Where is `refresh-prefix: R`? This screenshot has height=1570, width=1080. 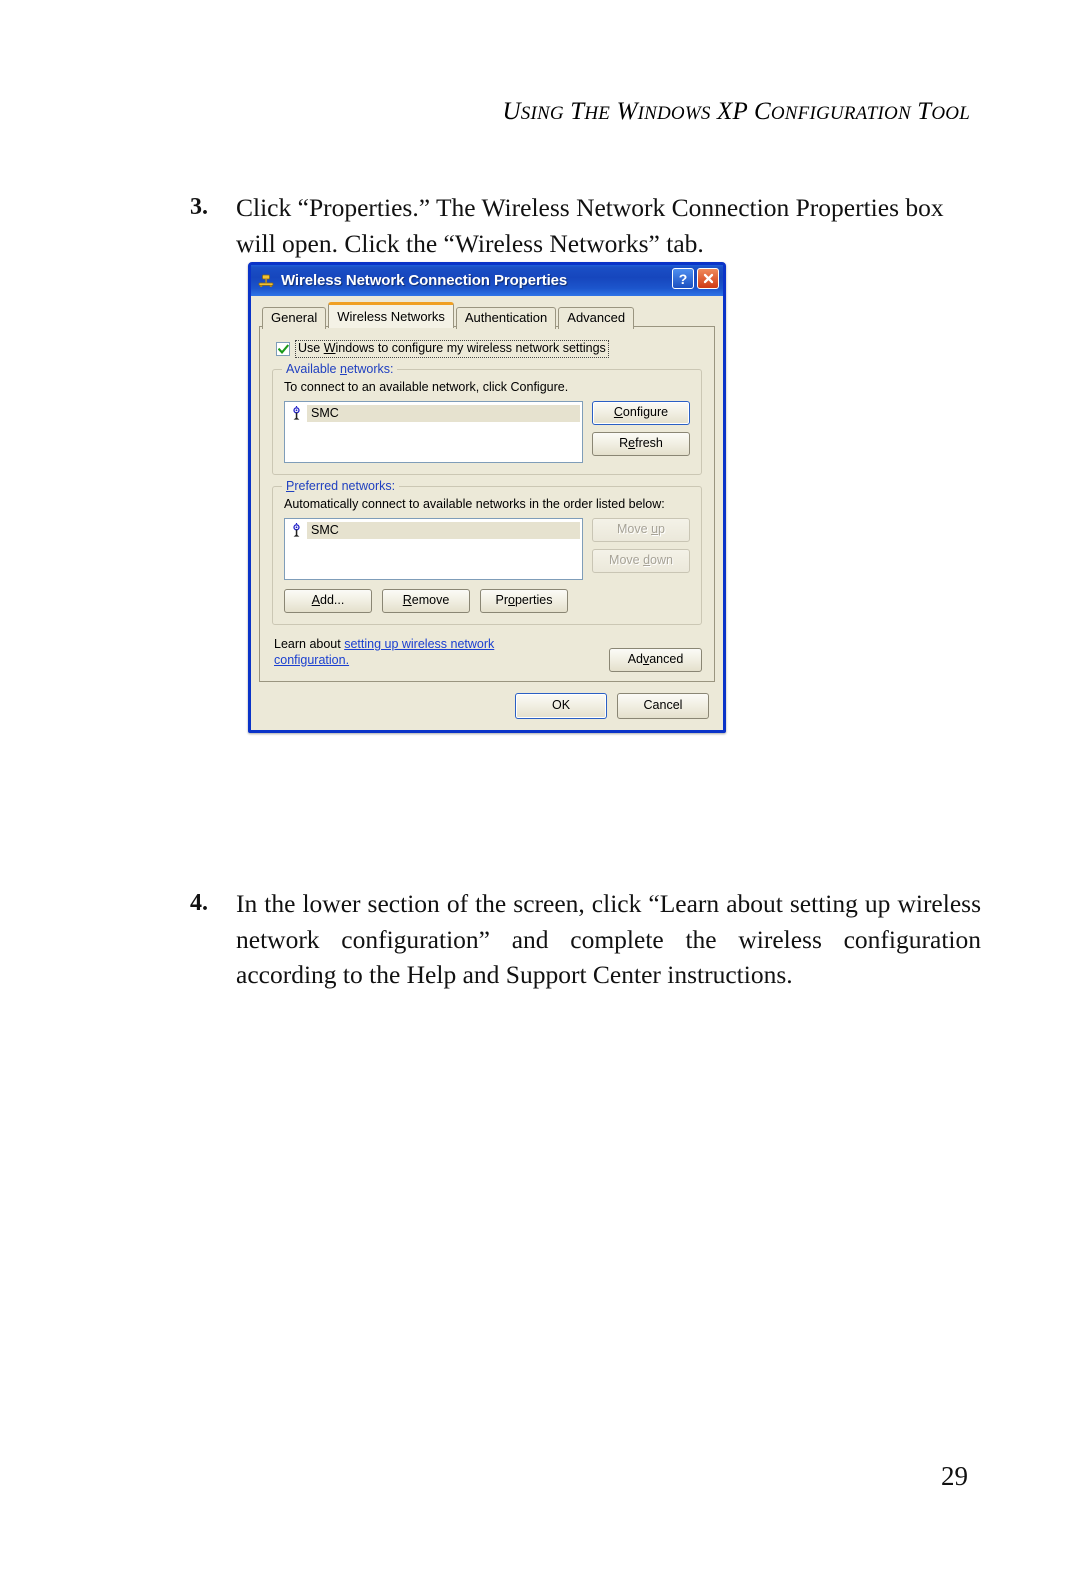 refresh-prefix: R is located at coordinates (624, 443).